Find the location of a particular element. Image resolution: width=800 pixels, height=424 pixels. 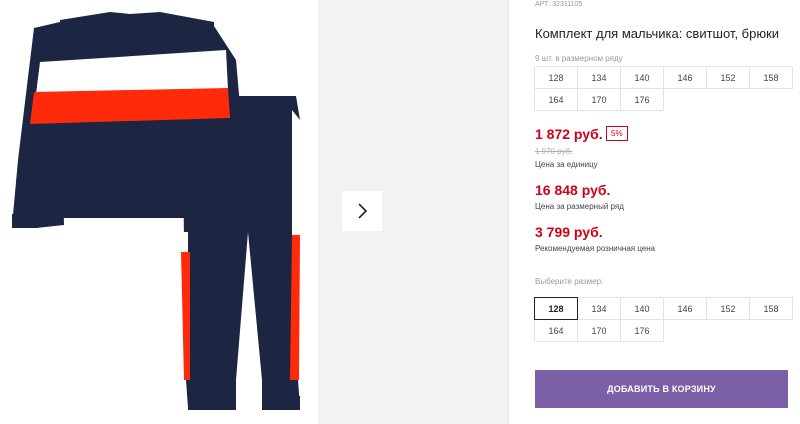

size-row-cell: 158 is located at coordinates (771, 77).